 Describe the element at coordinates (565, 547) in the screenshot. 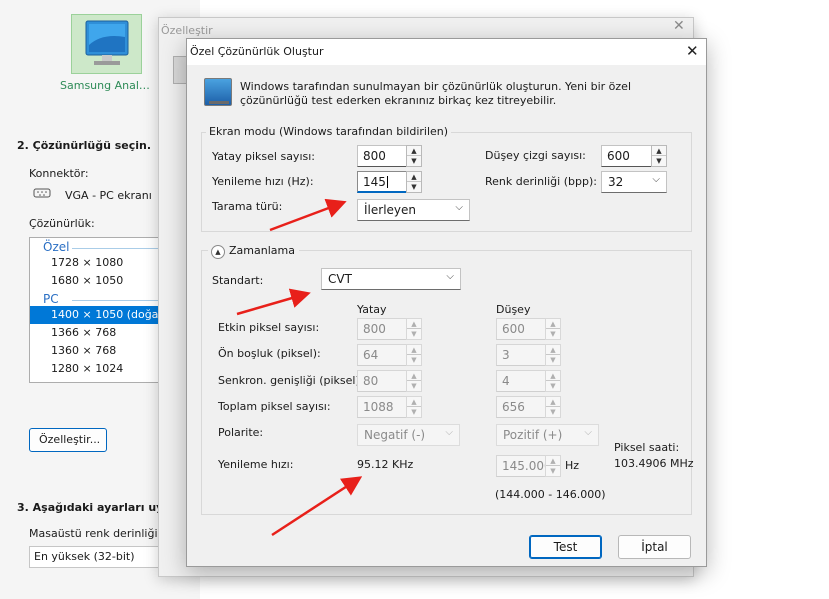

I see `test-button: Test` at that location.